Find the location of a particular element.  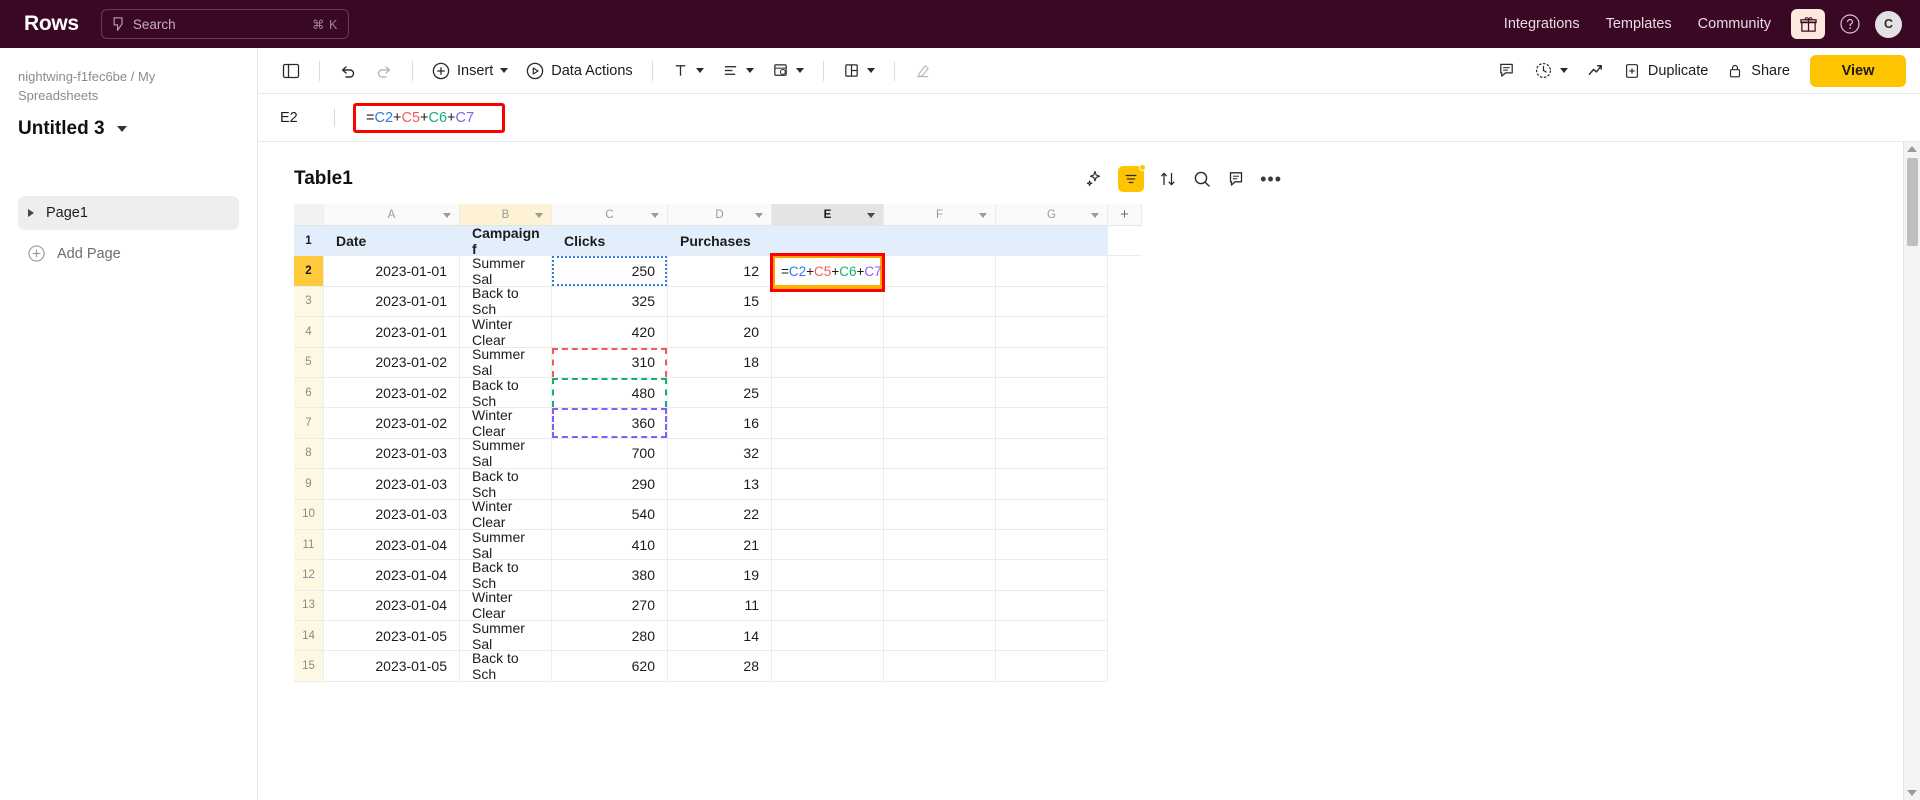

clear-format-button is located at coordinates (922, 71).